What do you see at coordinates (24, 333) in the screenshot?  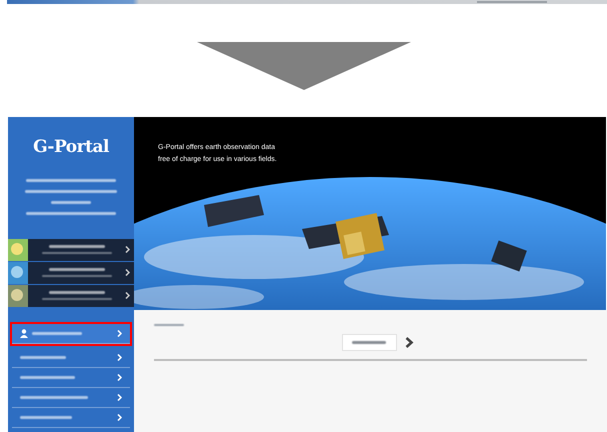 I see `person-icon` at bounding box center [24, 333].